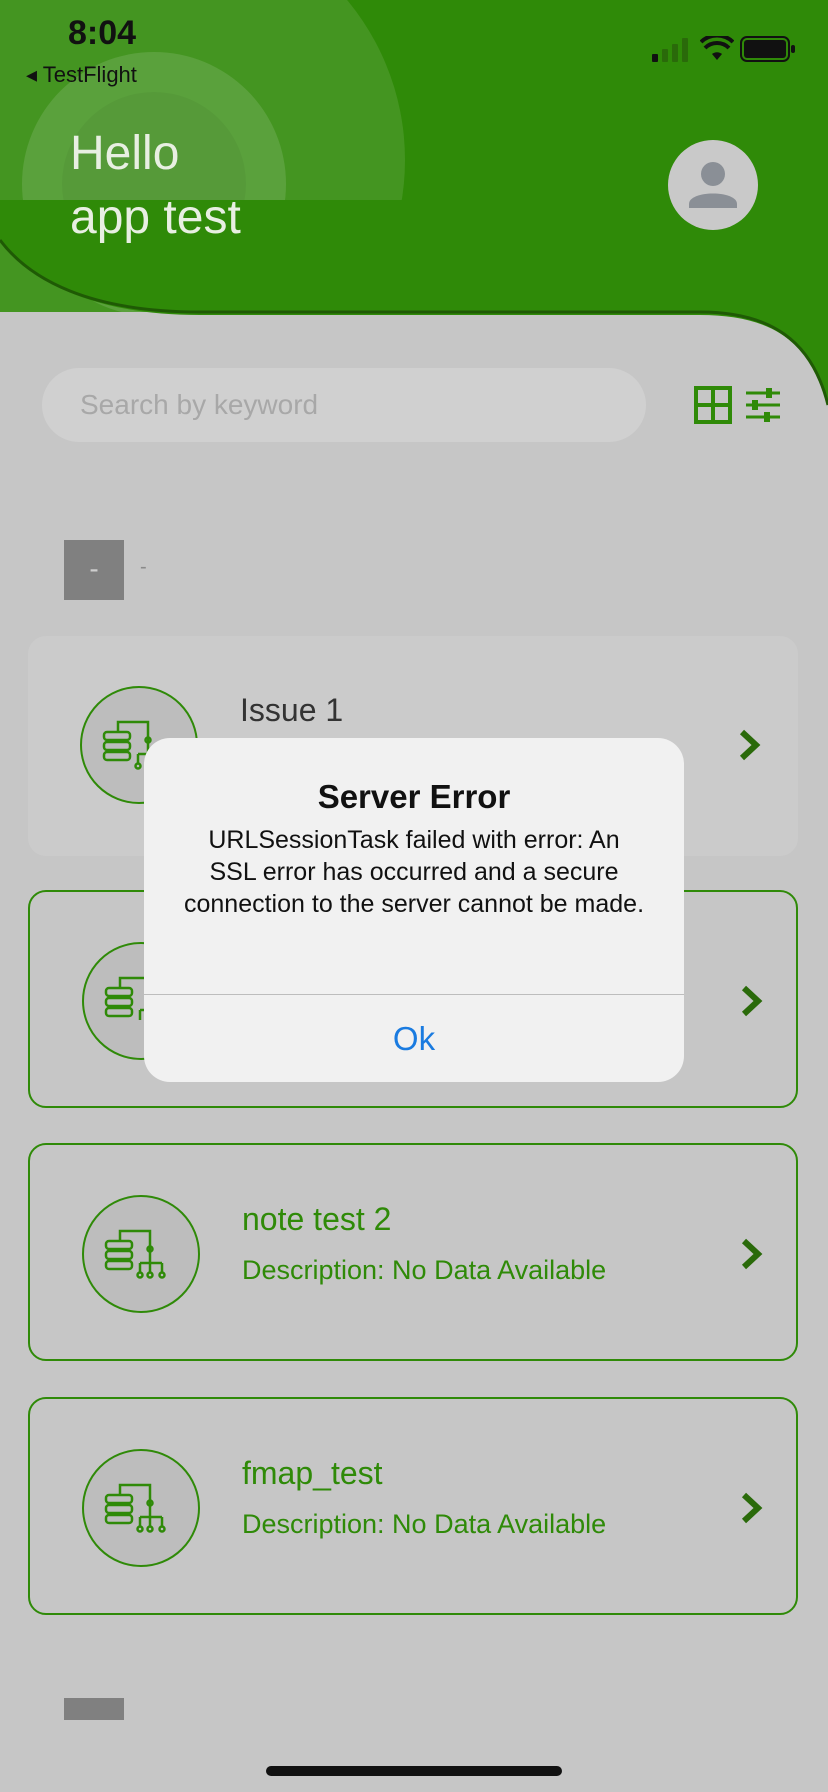 The image size is (828, 1792). What do you see at coordinates (125, 153) in the screenshot?
I see `greeting-line: Hello` at bounding box center [125, 153].